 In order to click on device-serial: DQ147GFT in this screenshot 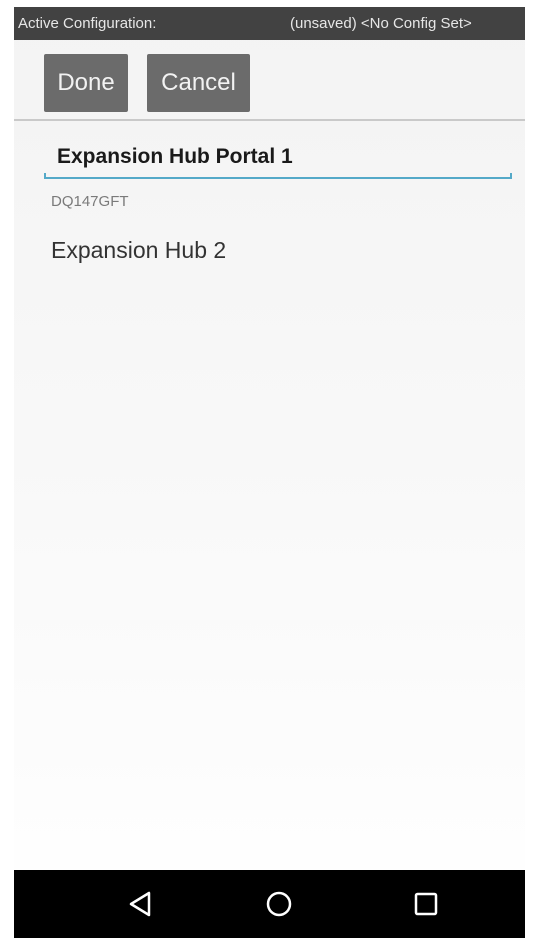, I will do `click(90, 201)`.